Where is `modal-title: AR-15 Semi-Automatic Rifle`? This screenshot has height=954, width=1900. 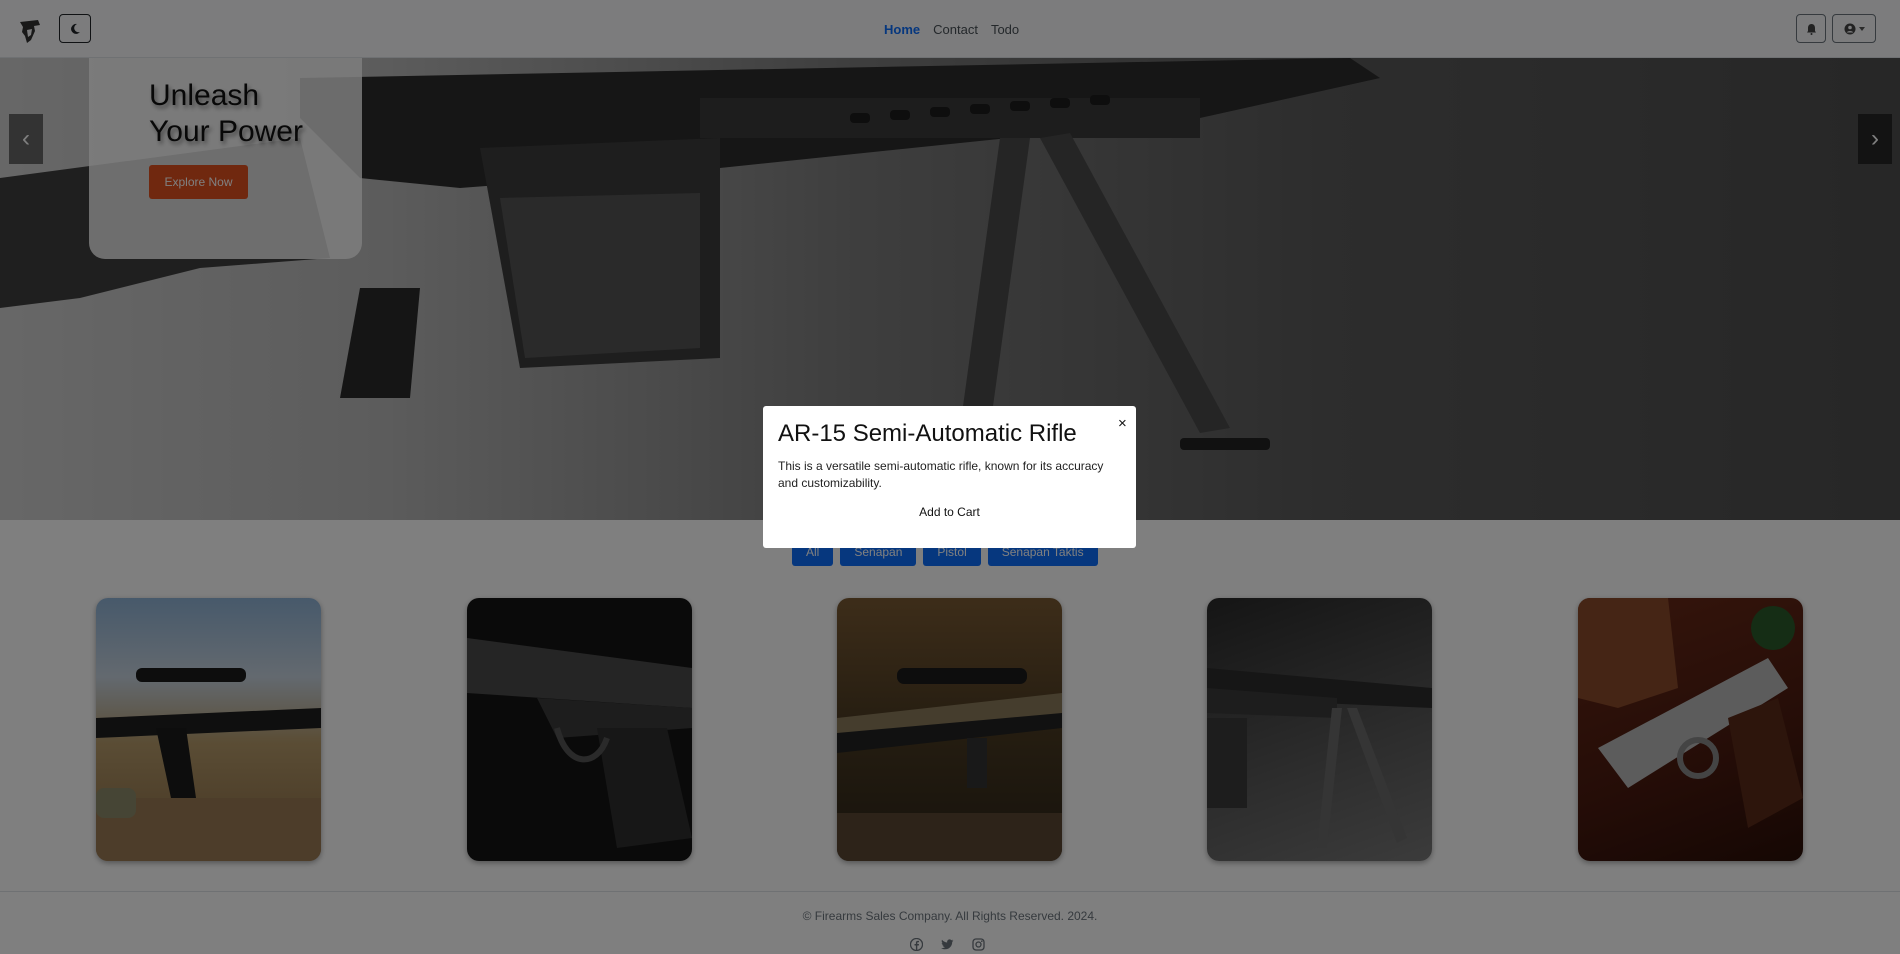
modal-title: AR-15 Semi-Automatic Rifle is located at coordinates (927, 433).